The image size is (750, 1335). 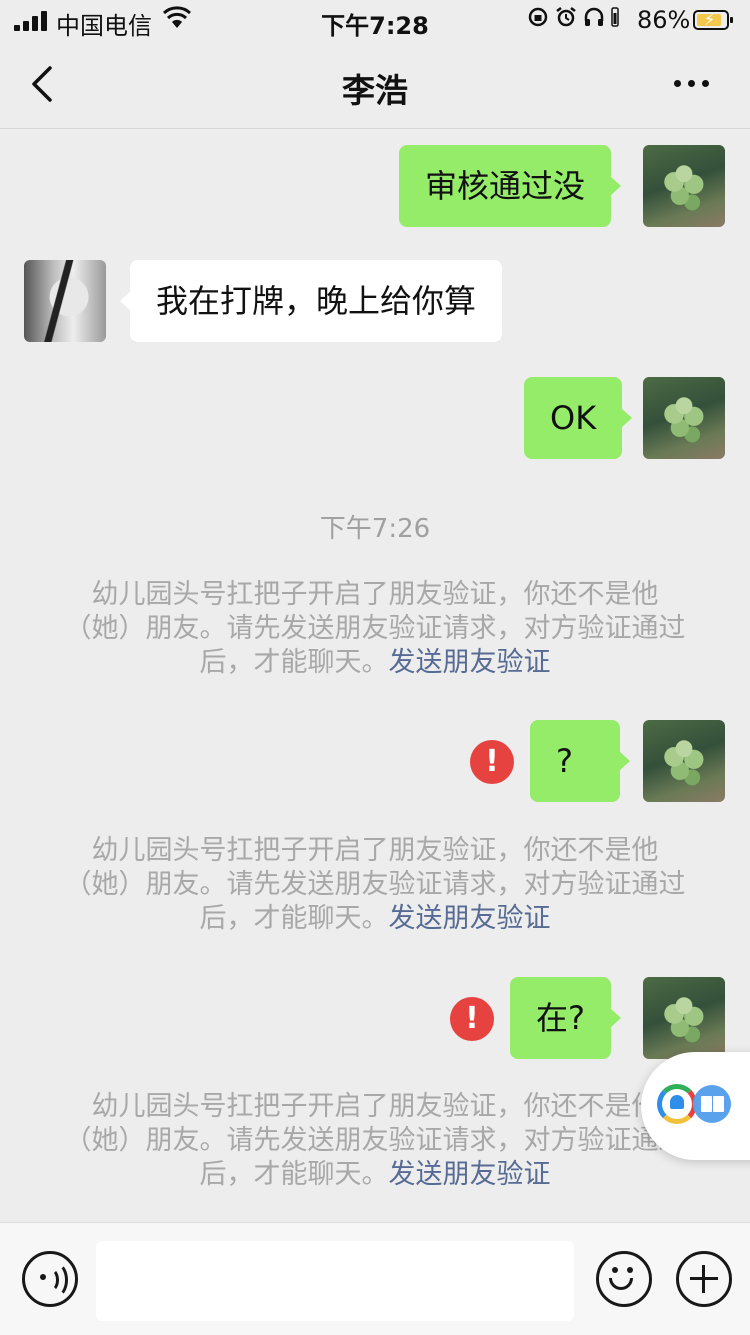 What do you see at coordinates (712, 1104) in the screenshot?
I see `reader-book-icon` at bounding box center [712, 1104].